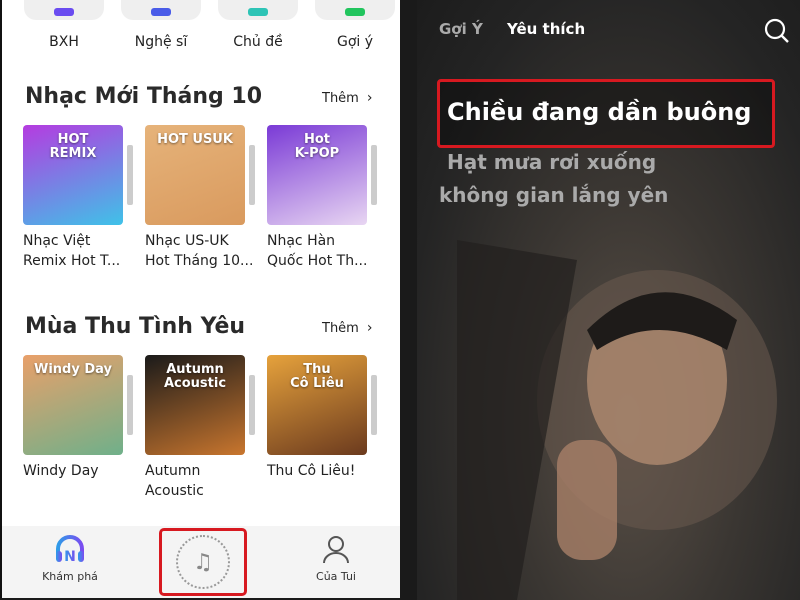 This screenshot has width=800, height=600. Describe the element at coordinates (195, 139) in the screenshot. I see `cover-text: HOT USUK` at that location.